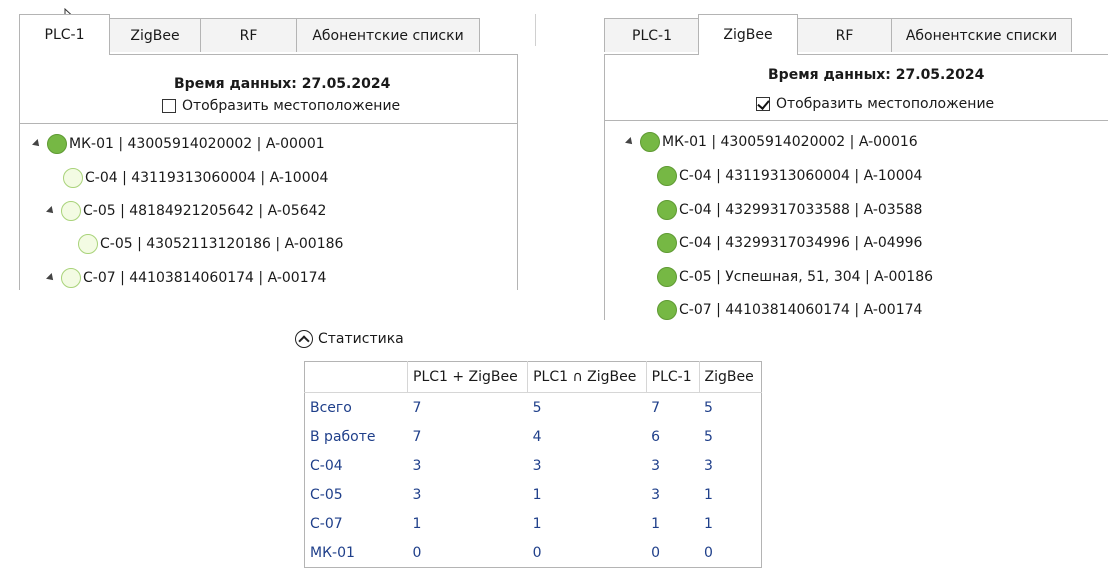  I want to click on tree-top-border, so click(856, 120).